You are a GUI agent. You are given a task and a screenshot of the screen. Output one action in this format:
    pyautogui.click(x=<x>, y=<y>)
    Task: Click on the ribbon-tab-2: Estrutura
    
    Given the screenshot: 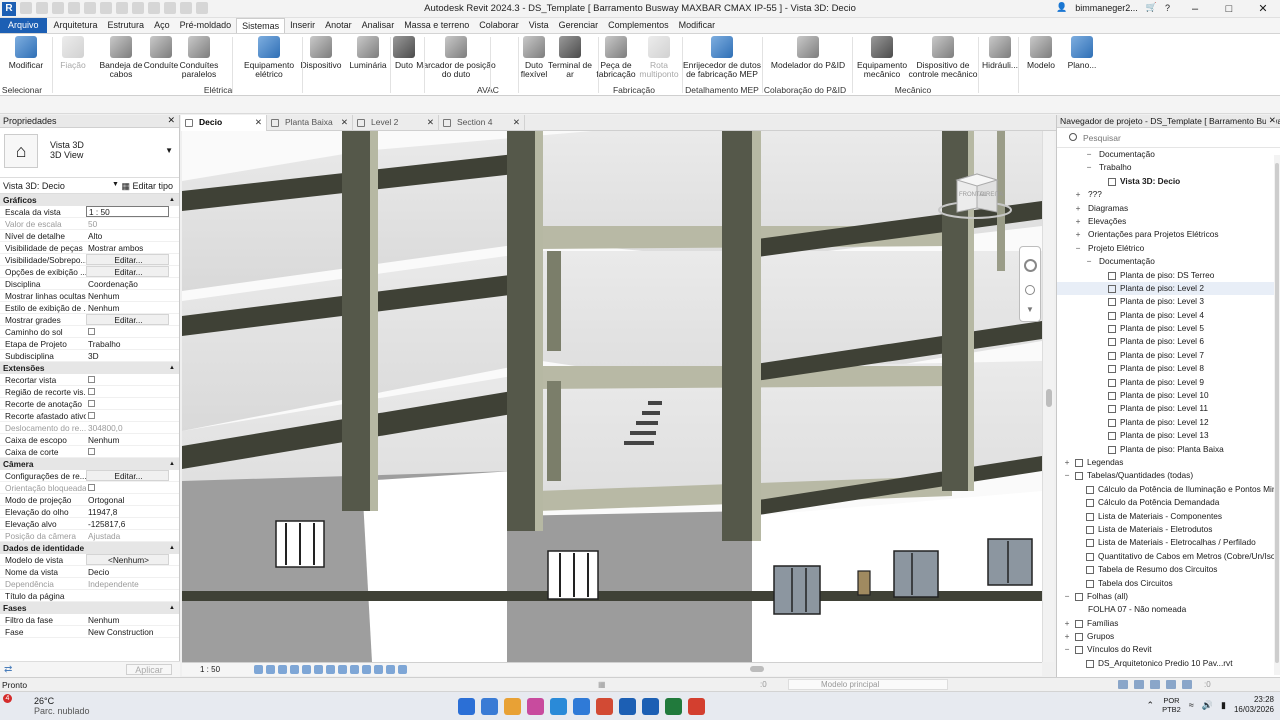 What is the action you would take?
    pyautogui.click(x=126, y=25)
    